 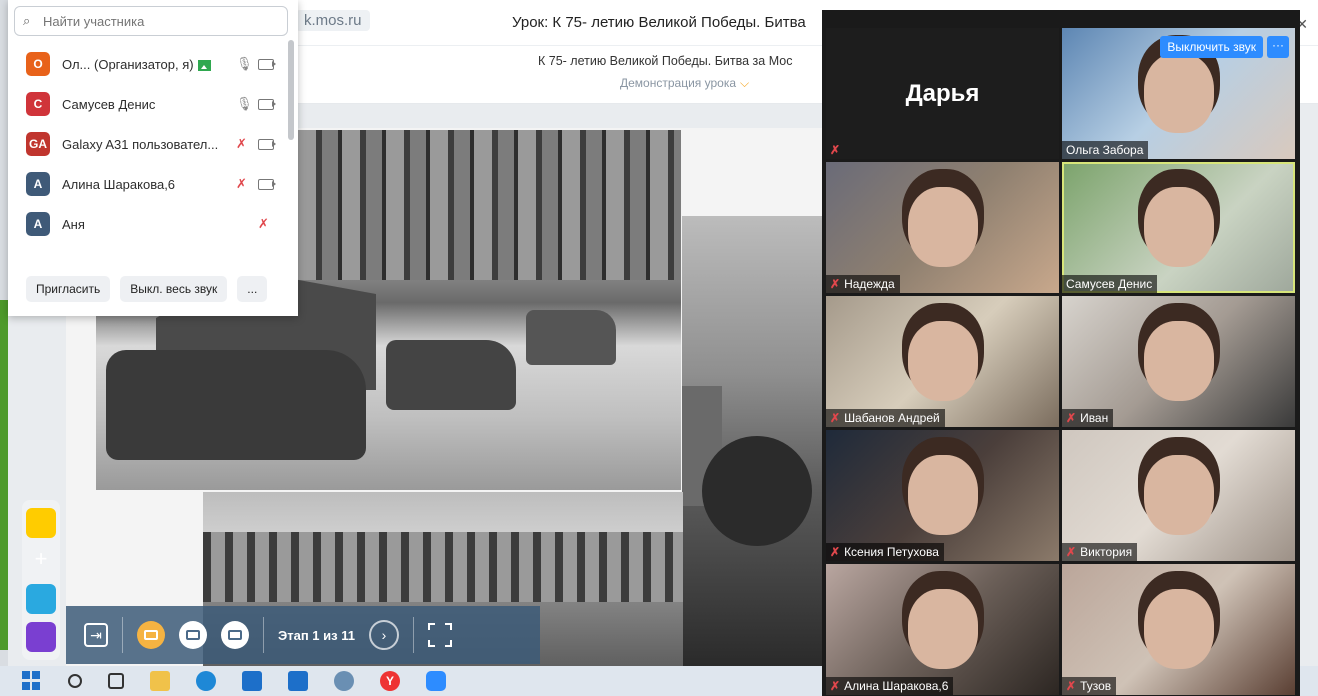 What do you see at coordinates (678, 83) in the screenshot?
I see `mode-label: Демонстрация урока` at bounding box center [678, 83].